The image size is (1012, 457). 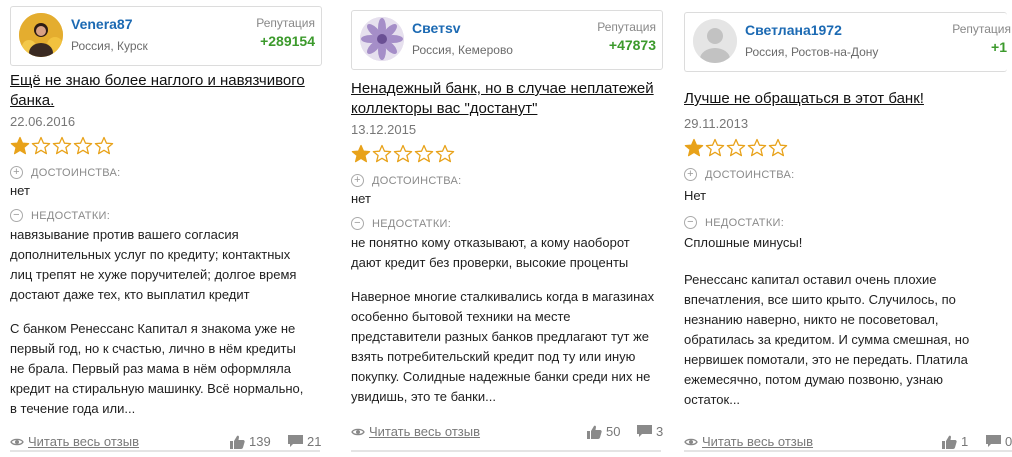 I want to click on user-photo-icon, so click(x=41, y=35).